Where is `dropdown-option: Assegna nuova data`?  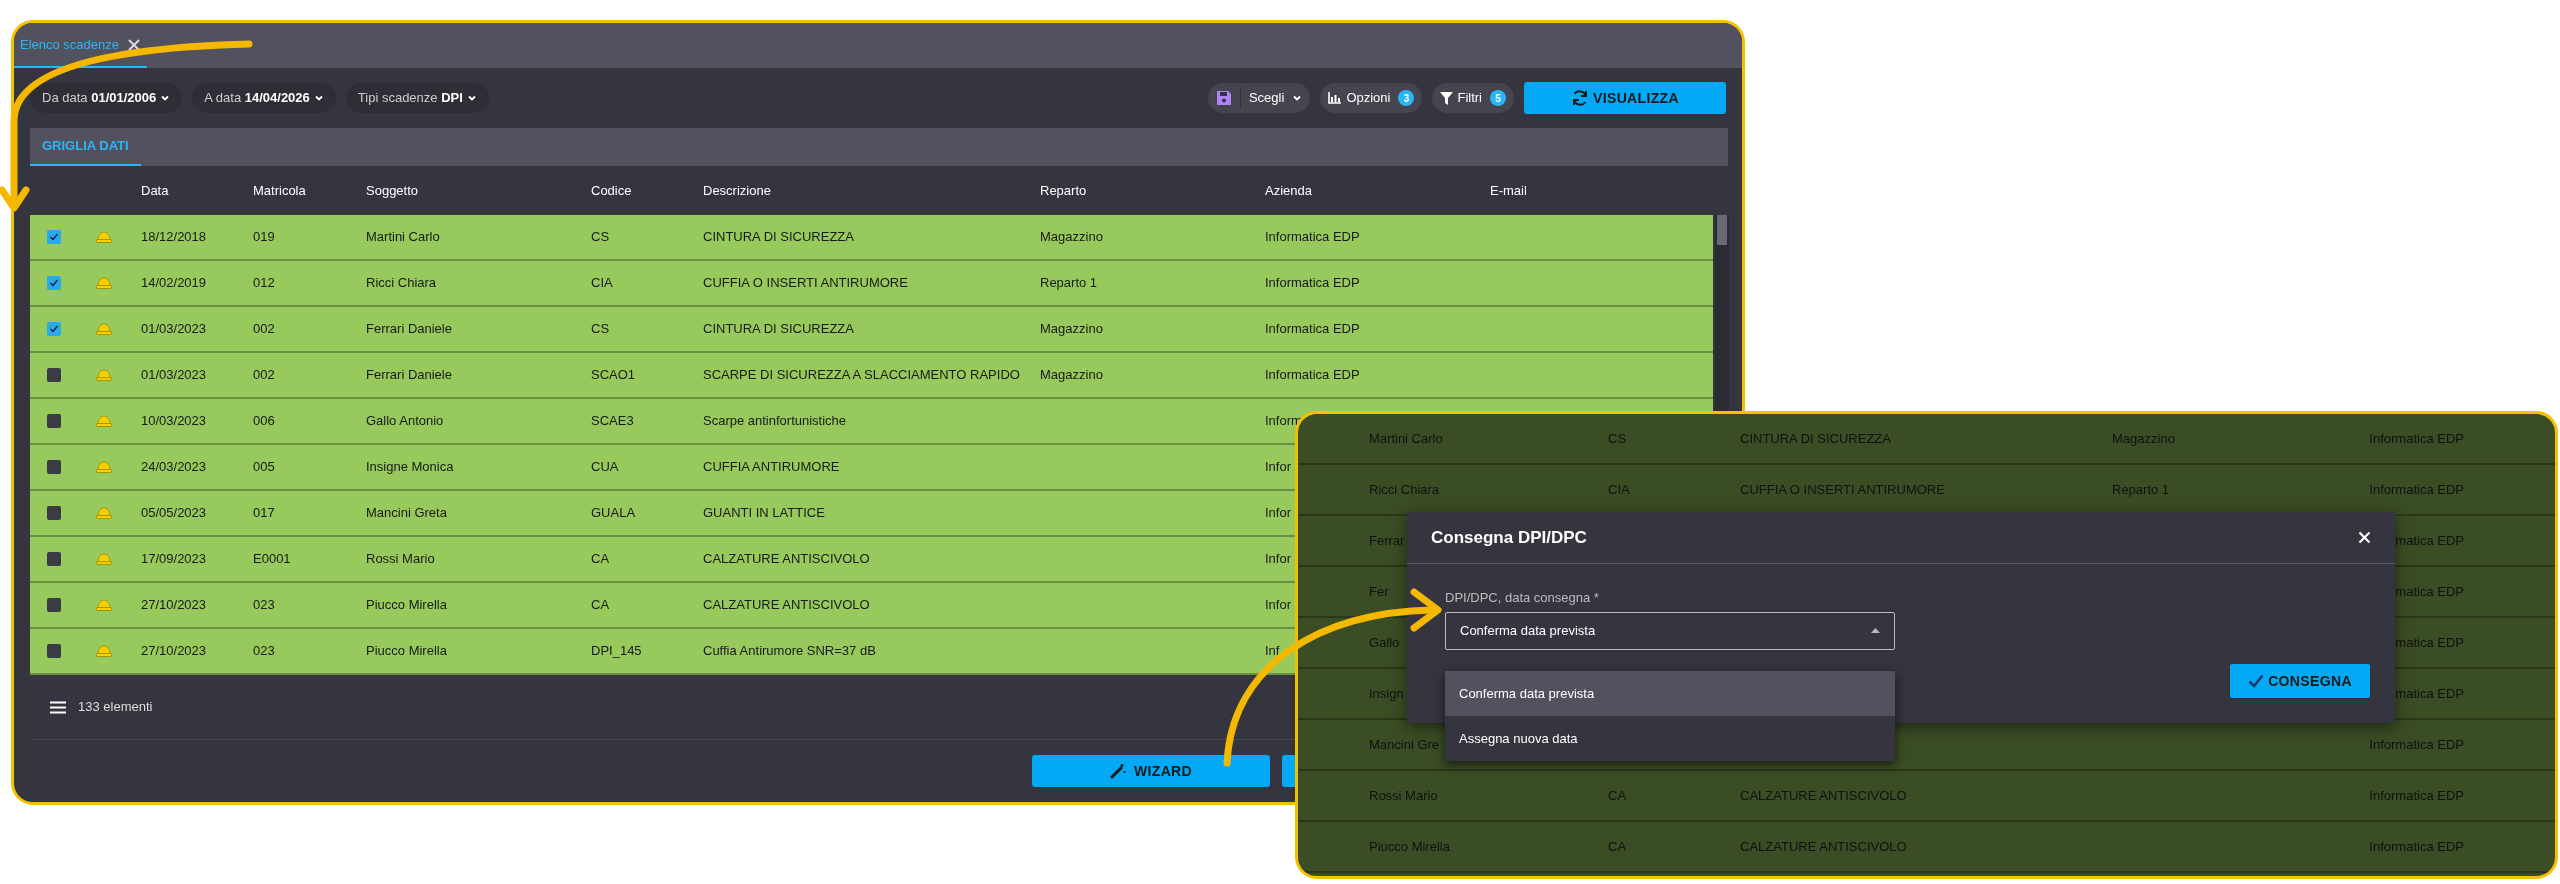
dropdown-option: Assegna nuova data is located at coordinates (1670, 738).